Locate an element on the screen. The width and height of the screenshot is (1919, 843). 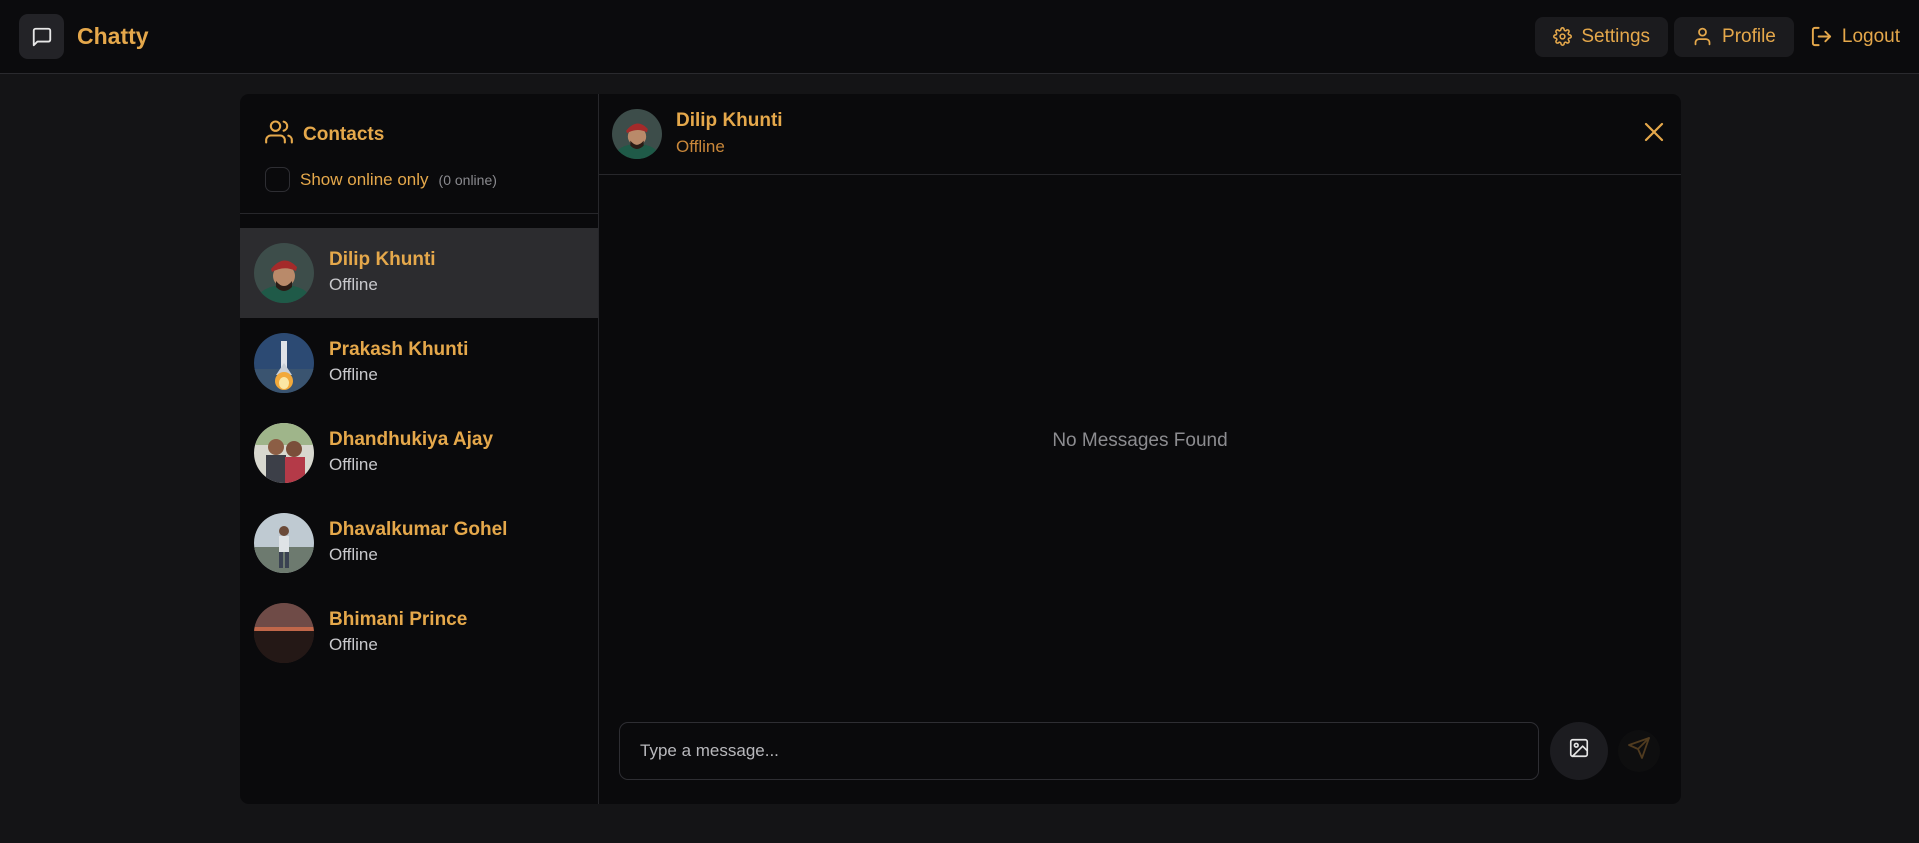
send-icon is located at coordinates (1639, 750).